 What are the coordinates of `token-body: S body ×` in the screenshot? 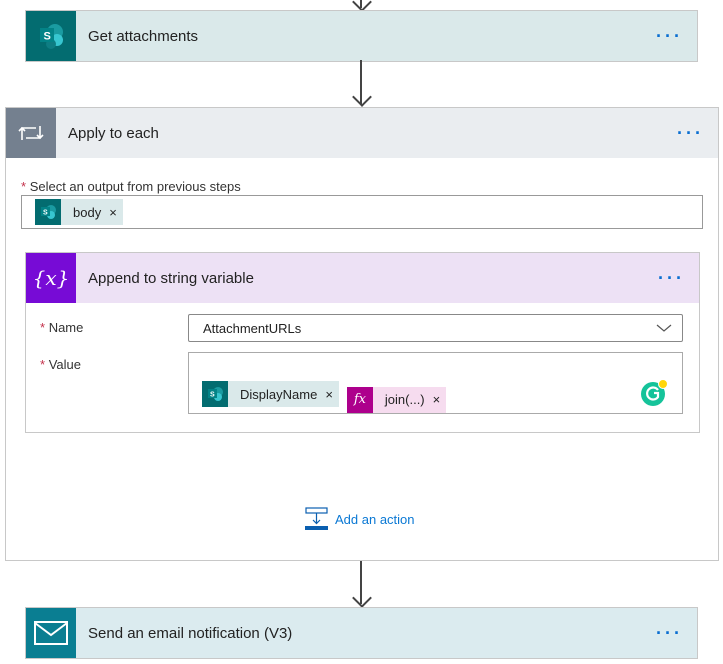 It's located at (79, 212).